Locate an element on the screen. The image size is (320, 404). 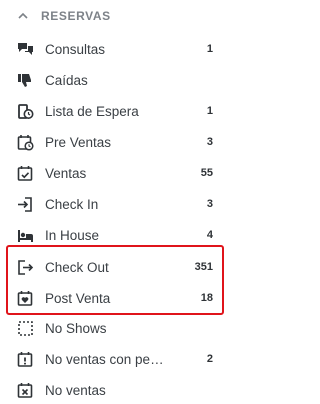
chevron-up-icon is located at coordinates (23, 15).